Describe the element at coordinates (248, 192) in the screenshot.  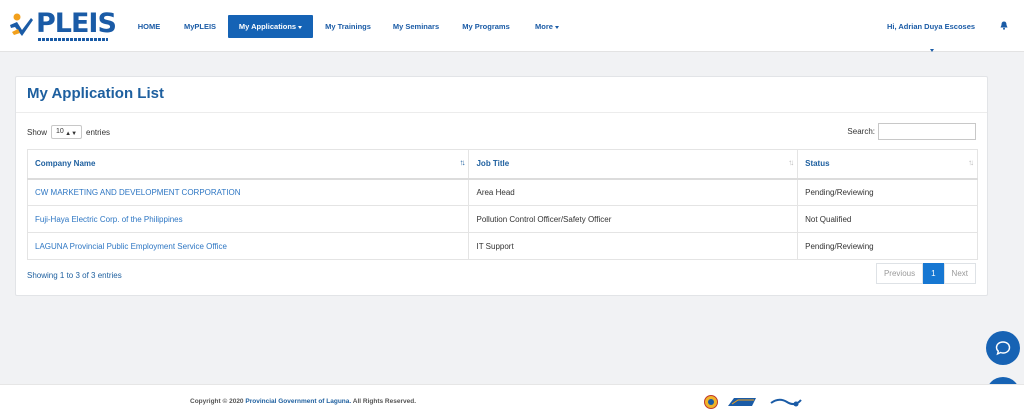
I see `company-link: CW MARKETING AND DEVELOPMENT CORPORATION` at that location.